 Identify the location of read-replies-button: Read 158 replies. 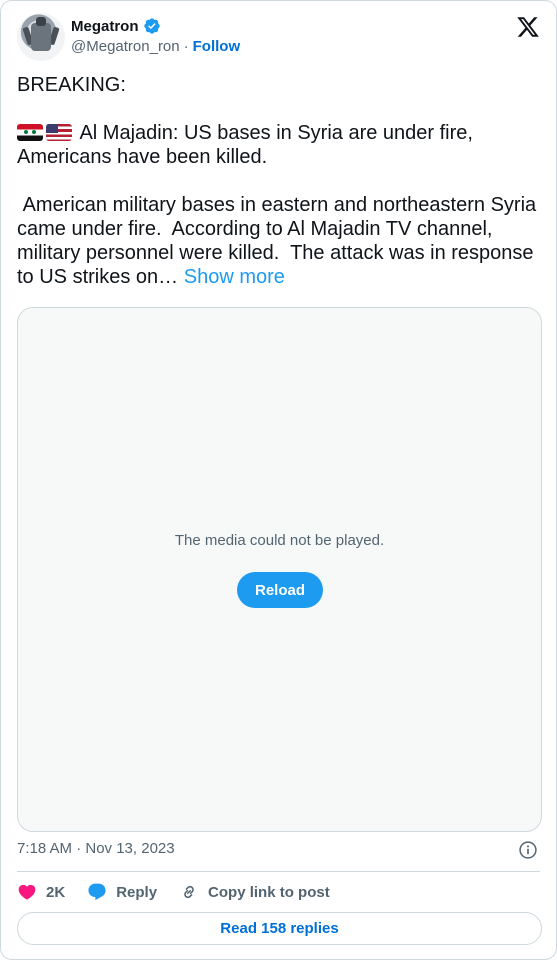
(279, 928).